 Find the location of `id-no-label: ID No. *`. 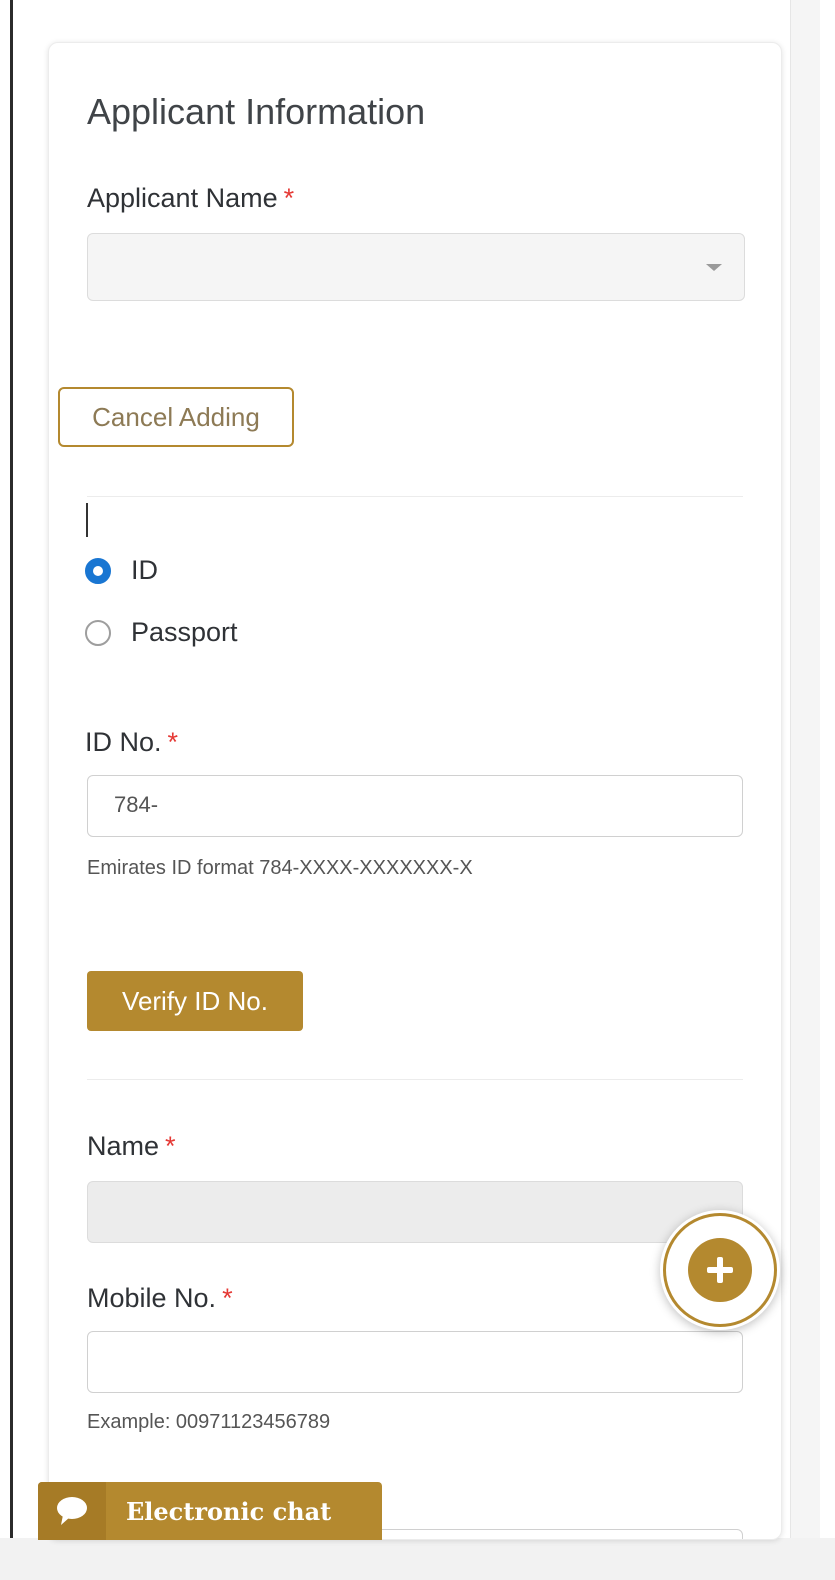

id-no-label: ID No. * is located at coordinates (131, 742).